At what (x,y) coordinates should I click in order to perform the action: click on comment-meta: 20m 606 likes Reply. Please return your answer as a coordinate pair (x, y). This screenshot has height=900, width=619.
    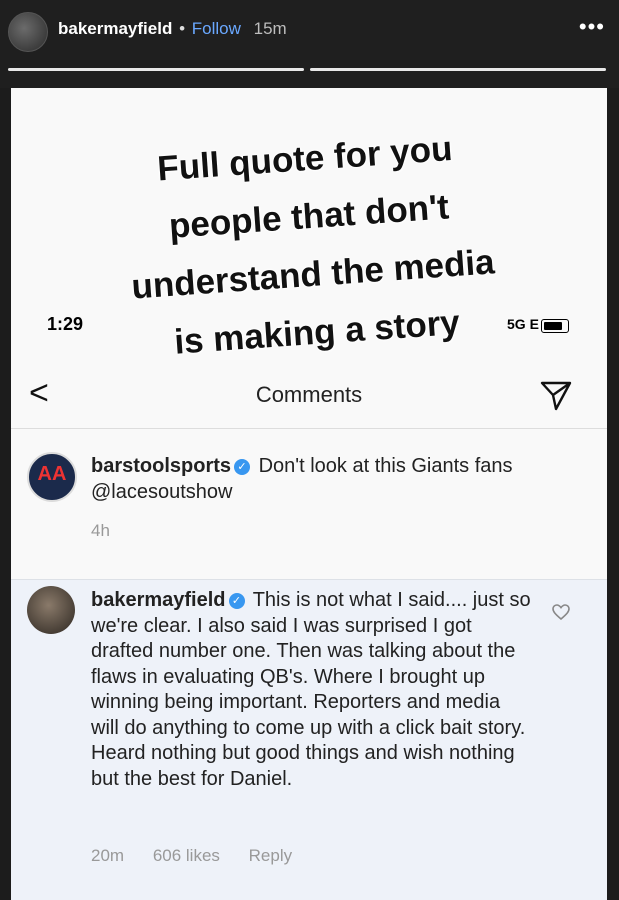
    Looking at the image, I should click on (203, 856).